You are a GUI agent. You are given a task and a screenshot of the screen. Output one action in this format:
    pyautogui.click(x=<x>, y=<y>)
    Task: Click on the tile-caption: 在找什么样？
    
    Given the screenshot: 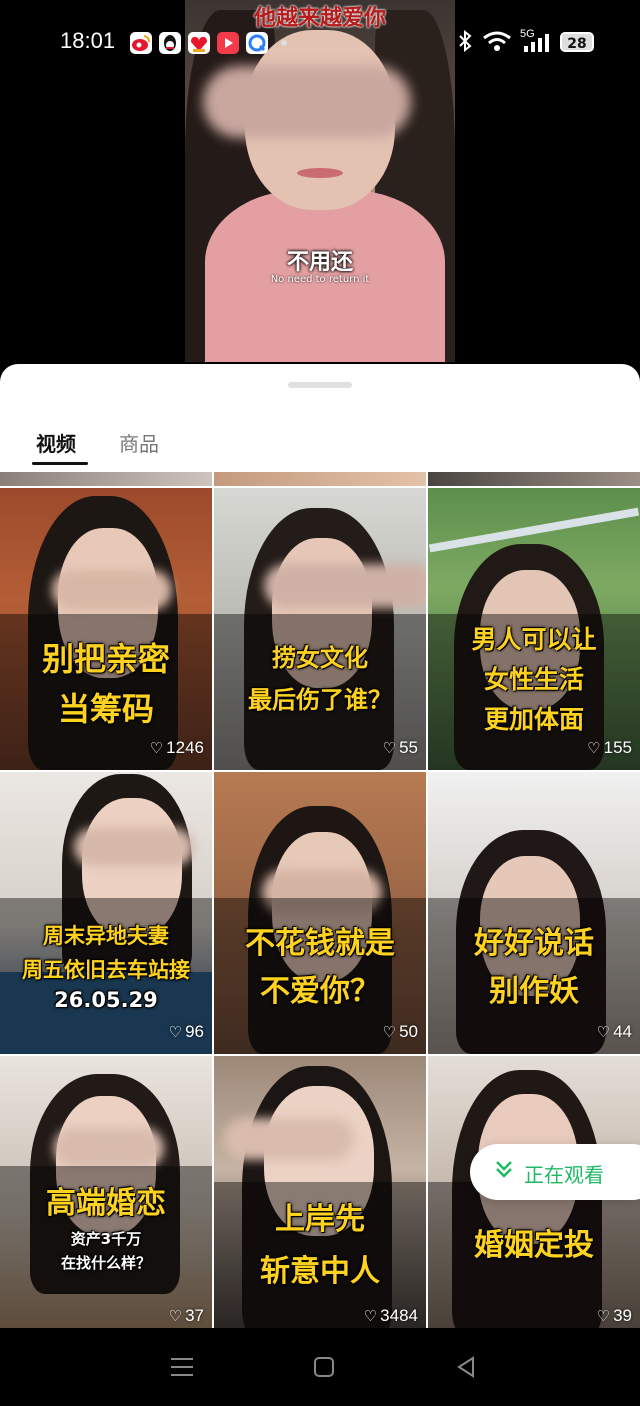 What is the action you would take?
    pyautogui.click(x=105, y=1263)
    